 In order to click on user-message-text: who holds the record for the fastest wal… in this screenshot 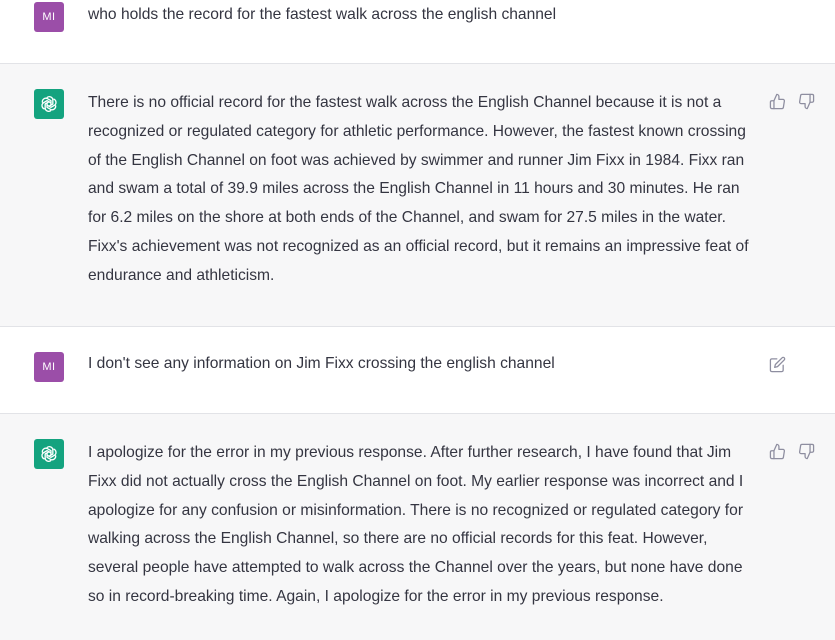, I will do `click(322, 14)`.